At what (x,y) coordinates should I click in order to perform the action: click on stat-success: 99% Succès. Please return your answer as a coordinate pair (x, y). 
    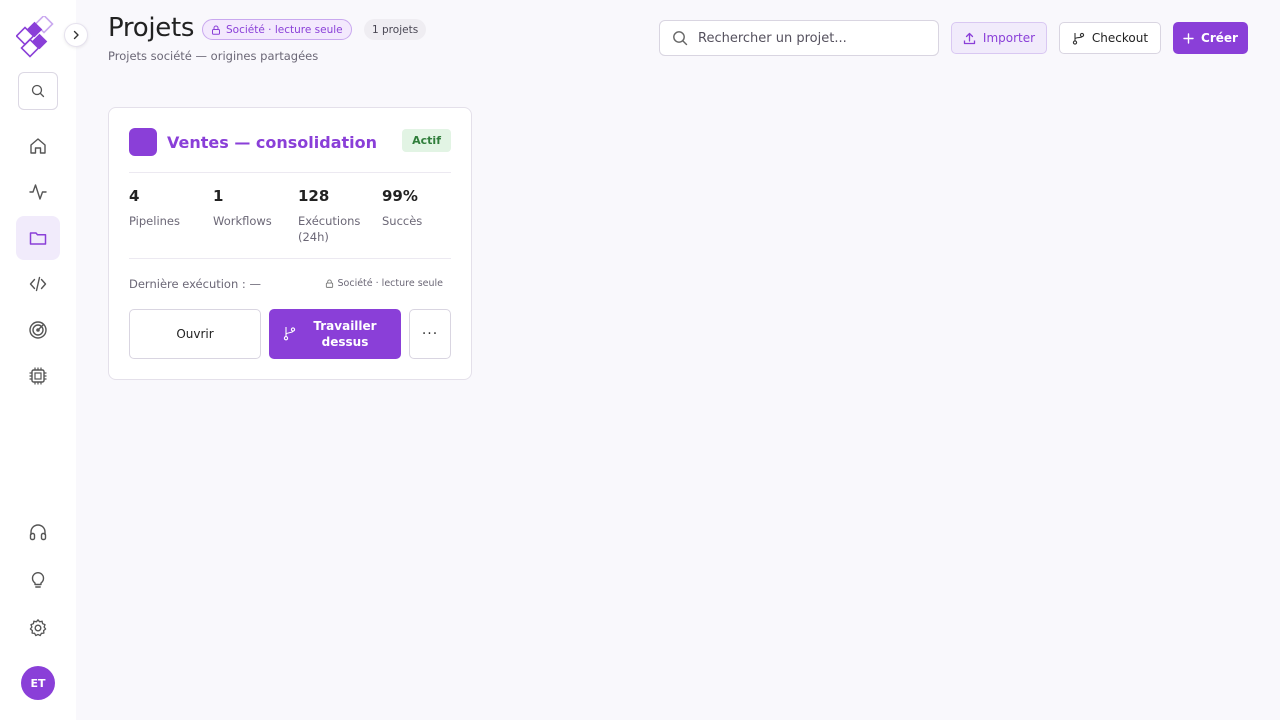
    Looking at the image, I should click on (422, 208).